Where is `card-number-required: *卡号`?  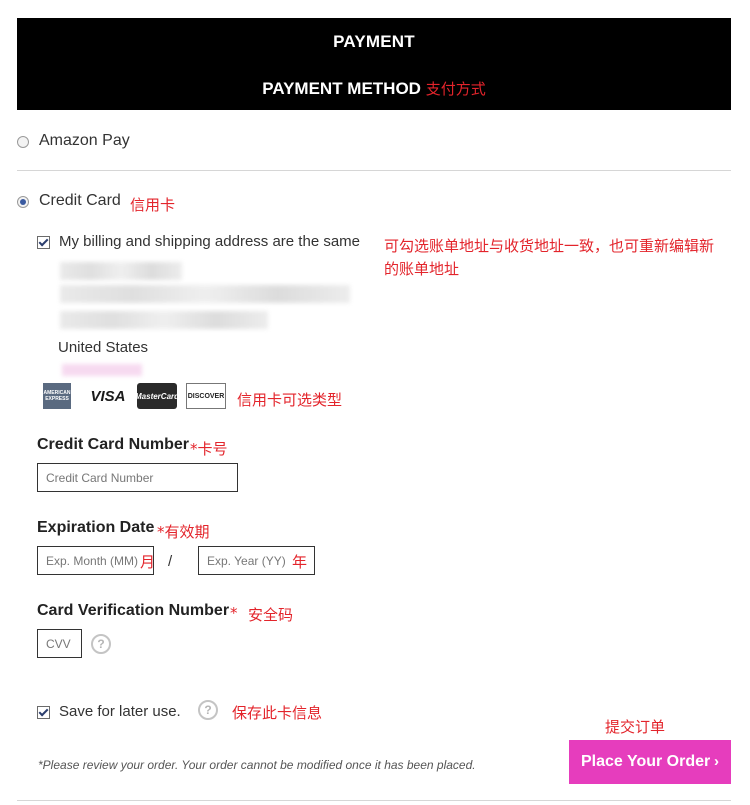 card-number-required: *卡号 is located at coordinates (209, 449).